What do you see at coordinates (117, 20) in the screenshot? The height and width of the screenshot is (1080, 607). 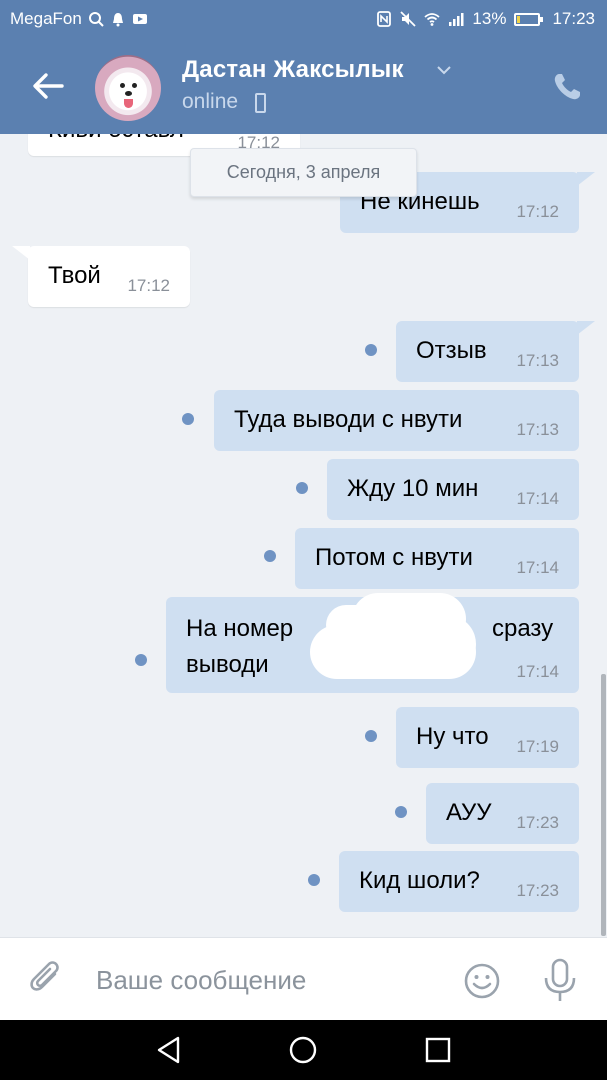 I see `alarm-notification-icon` at bounding box center [117, 20].